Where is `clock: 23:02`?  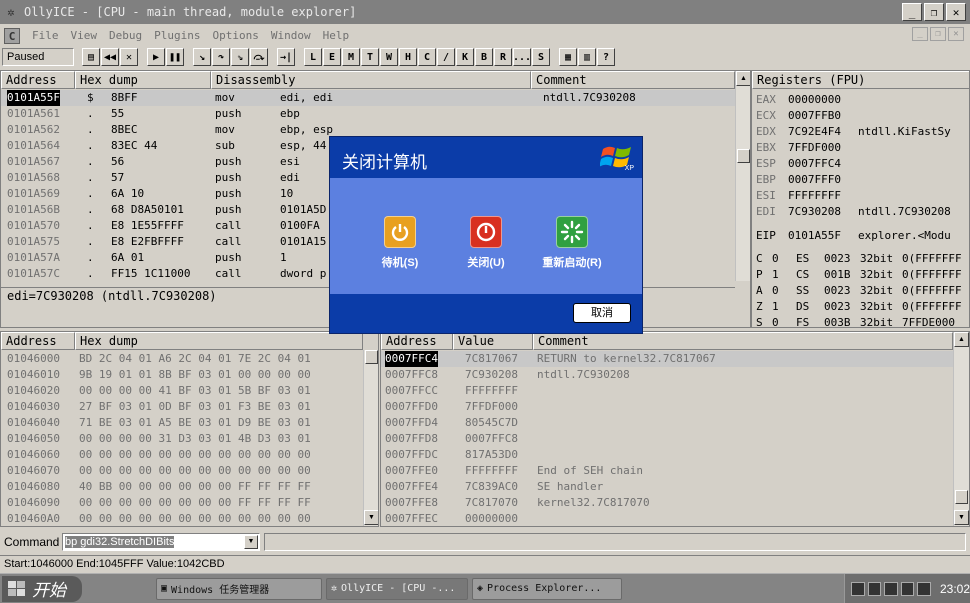 clock: 23:02 is located at coordinates (955, 589).